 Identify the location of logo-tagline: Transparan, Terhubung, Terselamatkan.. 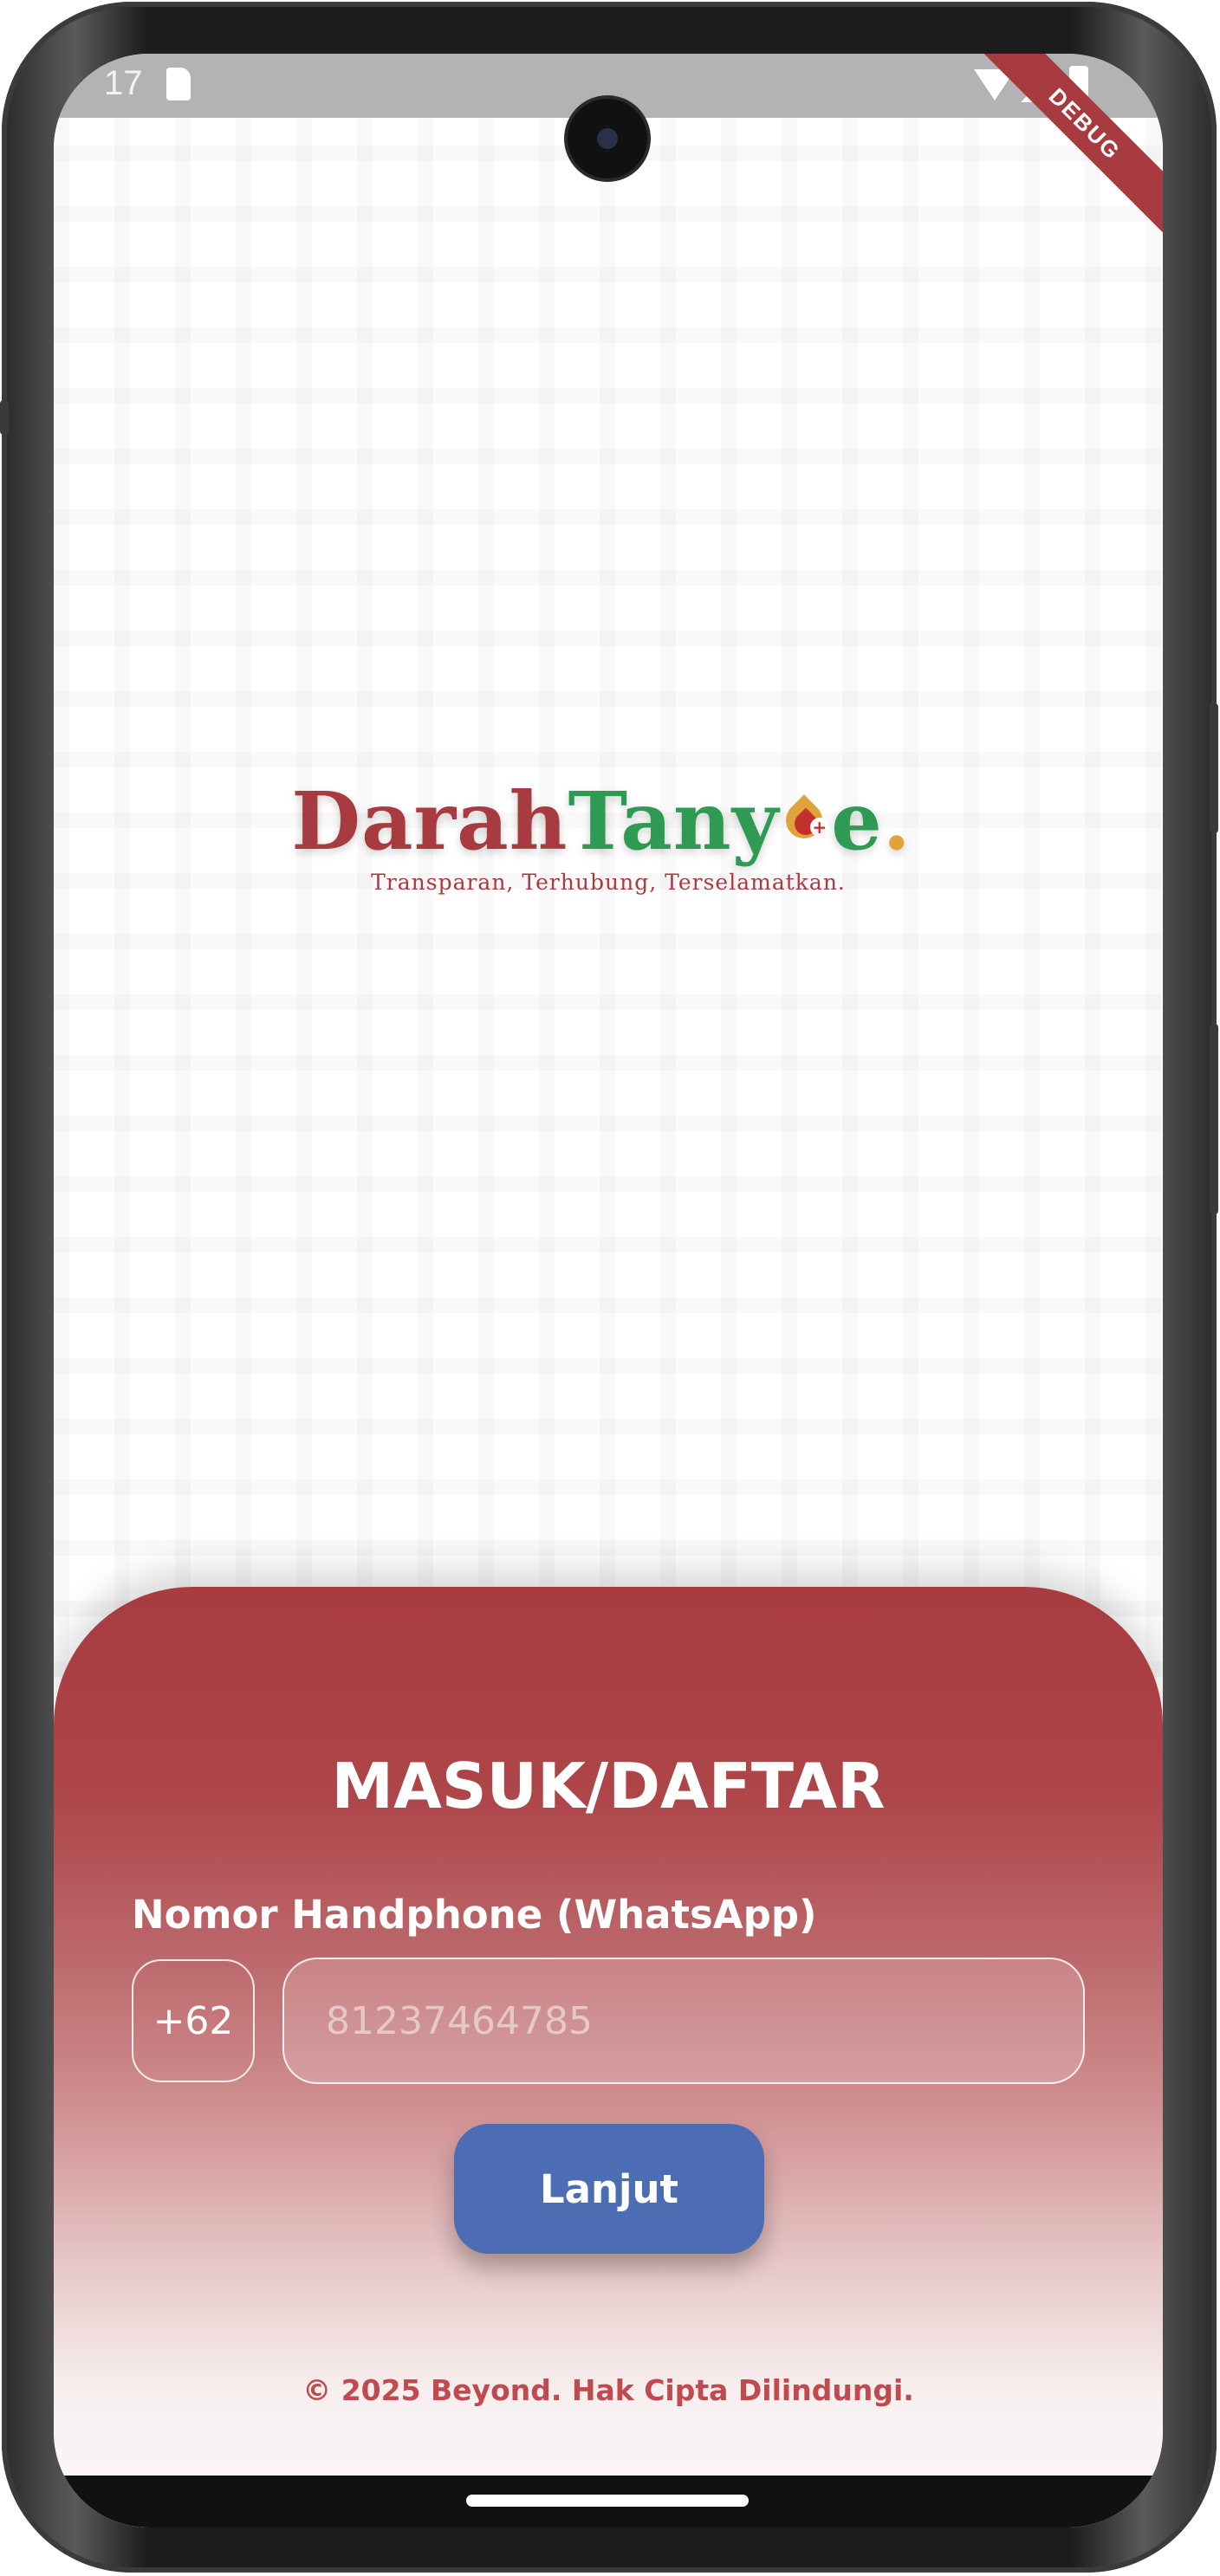
(608, 882).